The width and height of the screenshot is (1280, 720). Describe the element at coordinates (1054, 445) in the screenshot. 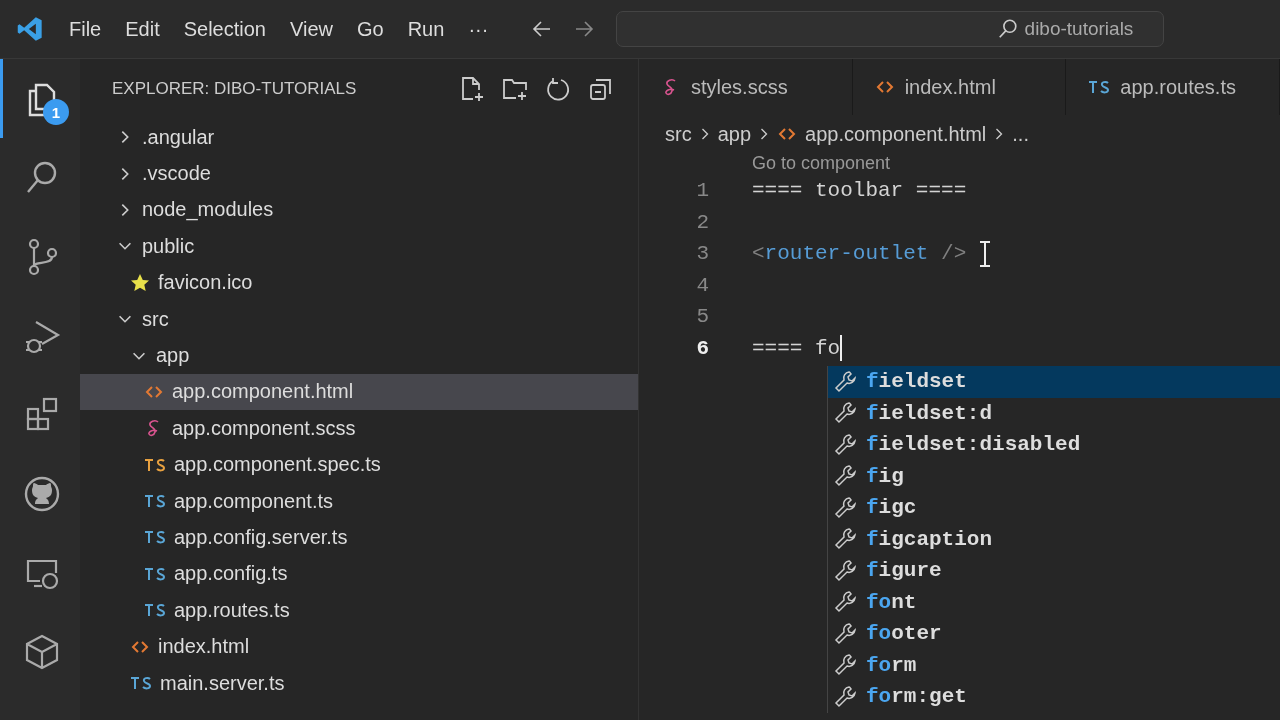

I see `suggestion-item: fieldset:disabled` at that location.